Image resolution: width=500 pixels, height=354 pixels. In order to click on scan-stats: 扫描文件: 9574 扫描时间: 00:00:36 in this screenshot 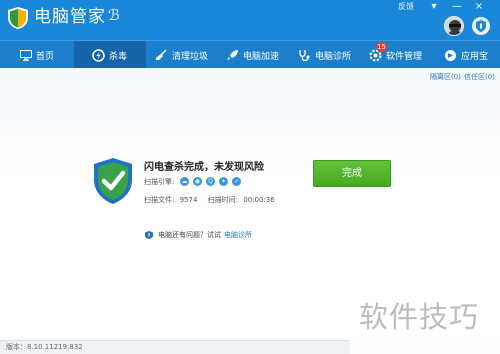, I will do `click(211, 200)`.